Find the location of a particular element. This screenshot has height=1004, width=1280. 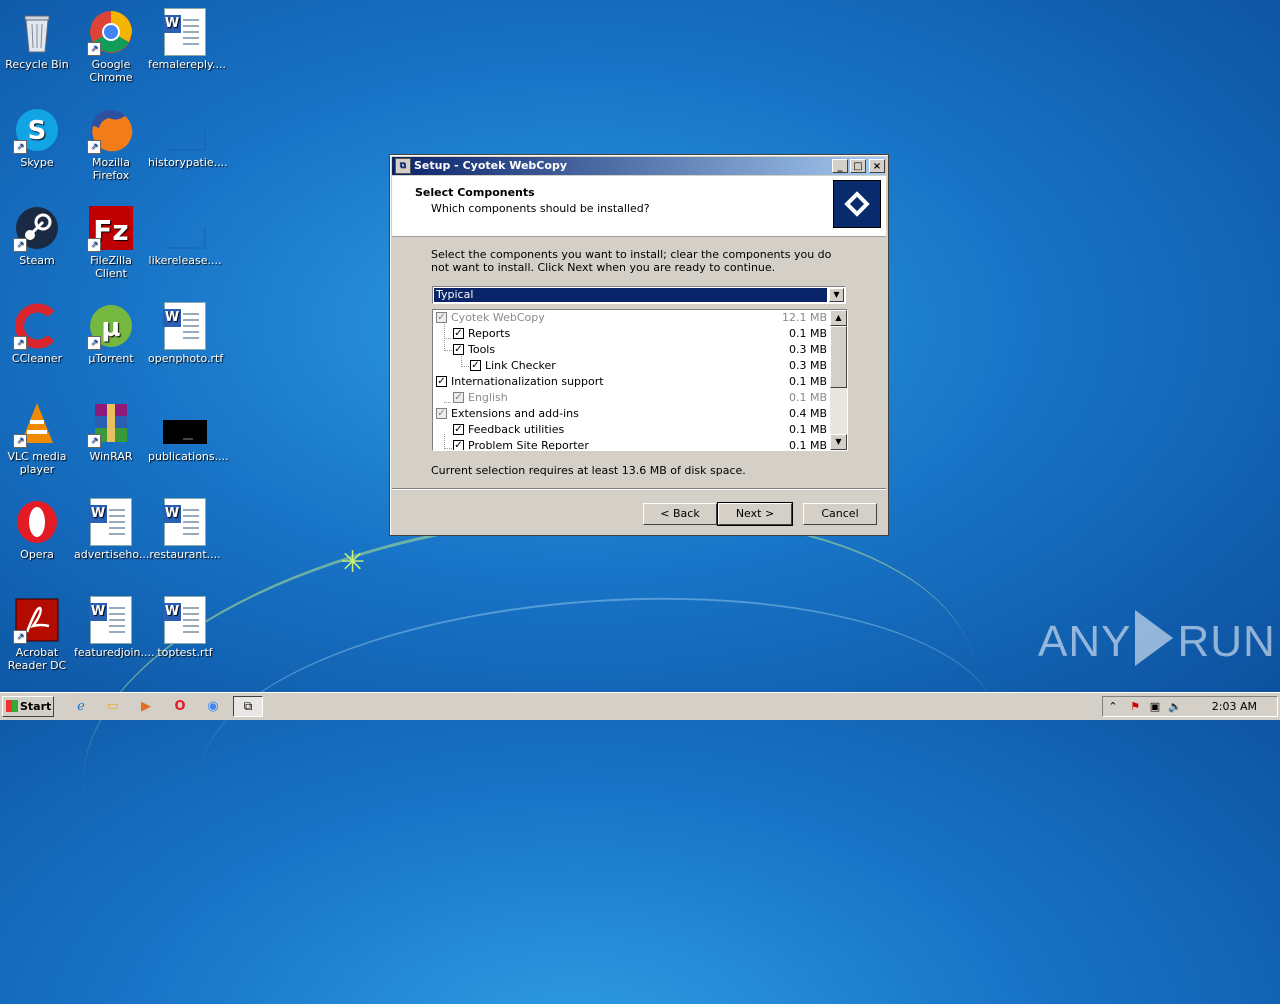

desktop-icon-vlc: ↗ VLC media player is located at coordinates (37, 438).